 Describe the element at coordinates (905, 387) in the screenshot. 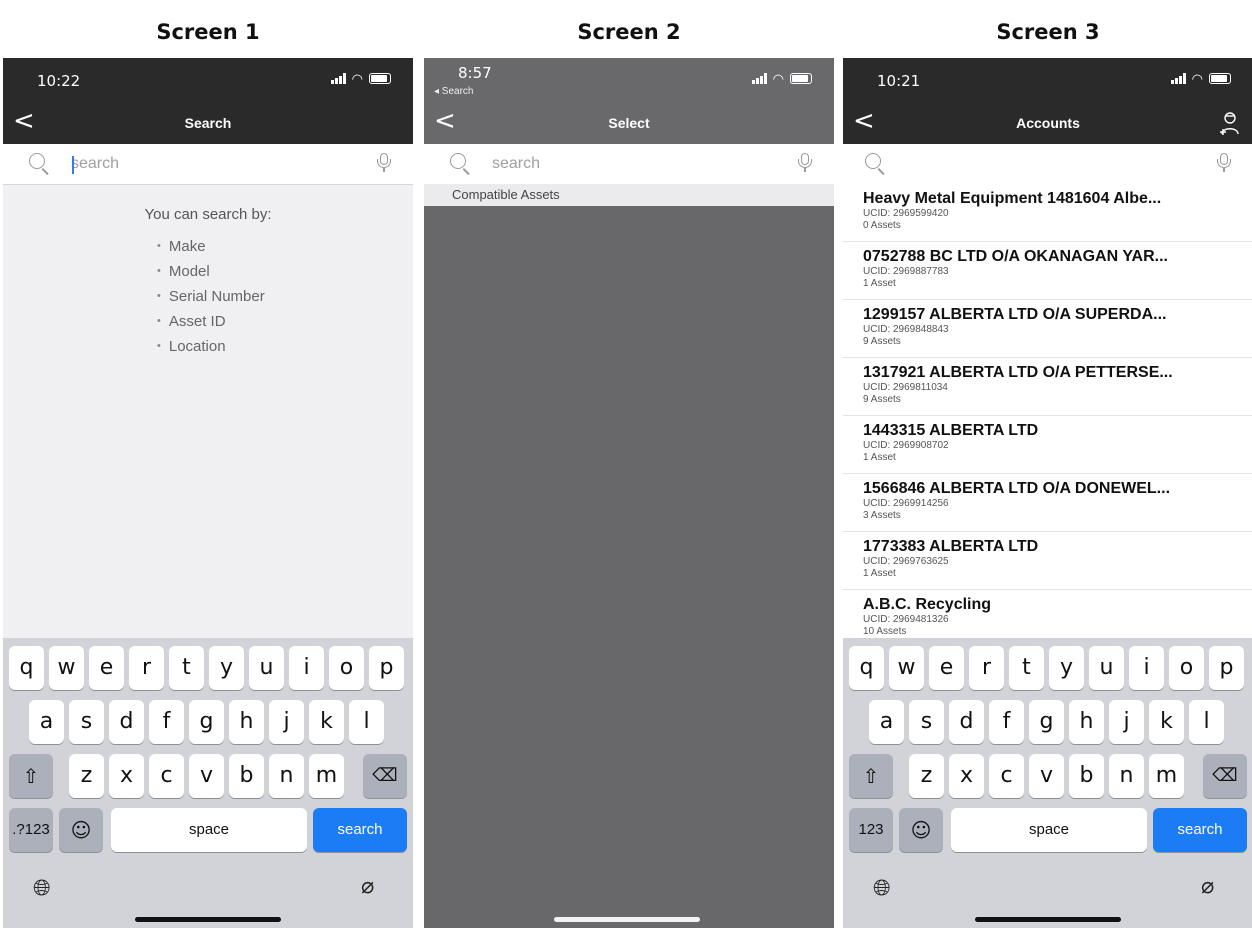

I see `account-ucid: UCID: 2969811034` at that location.